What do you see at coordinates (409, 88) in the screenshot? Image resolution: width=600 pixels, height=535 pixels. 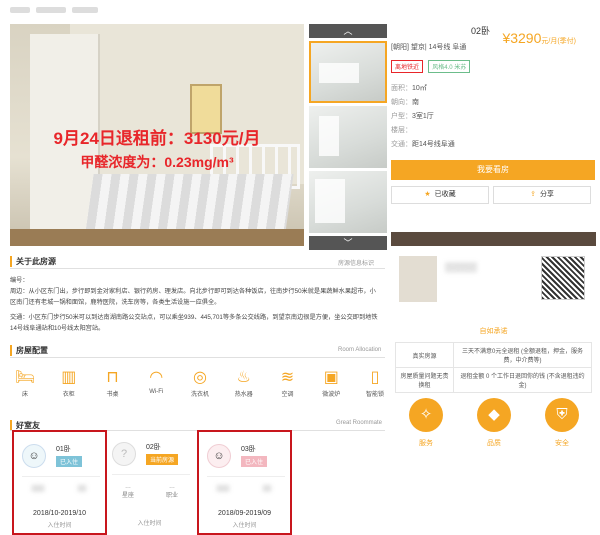 I see `attr-area: 面积：10㎡` at bounding box center [409, 88].